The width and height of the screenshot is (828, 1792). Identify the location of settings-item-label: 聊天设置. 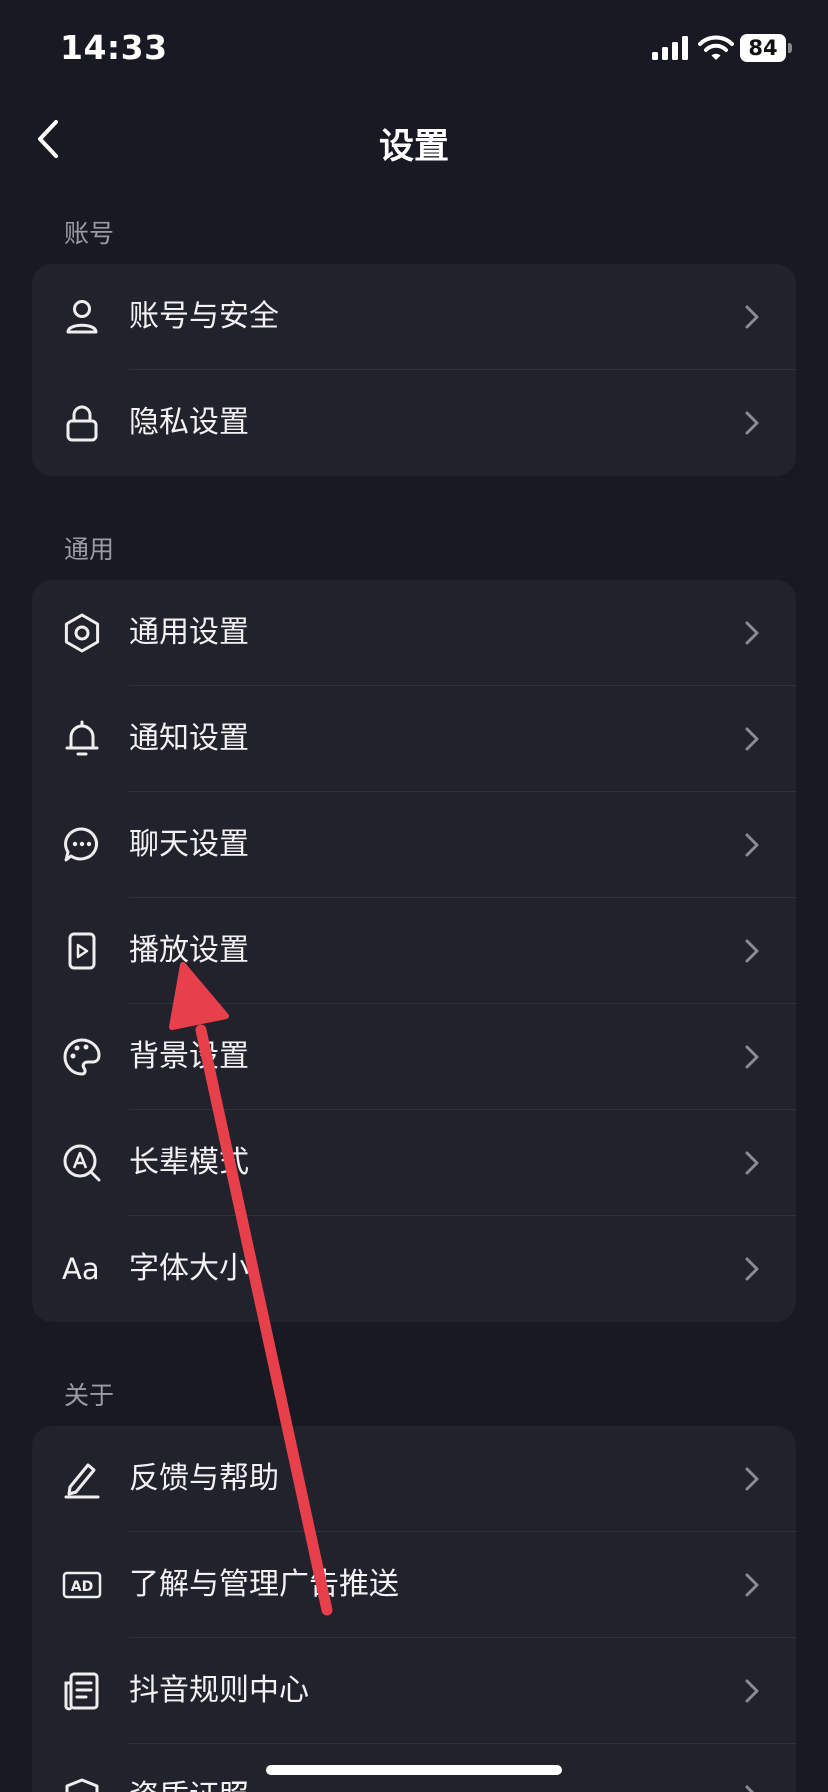
(189, 844).